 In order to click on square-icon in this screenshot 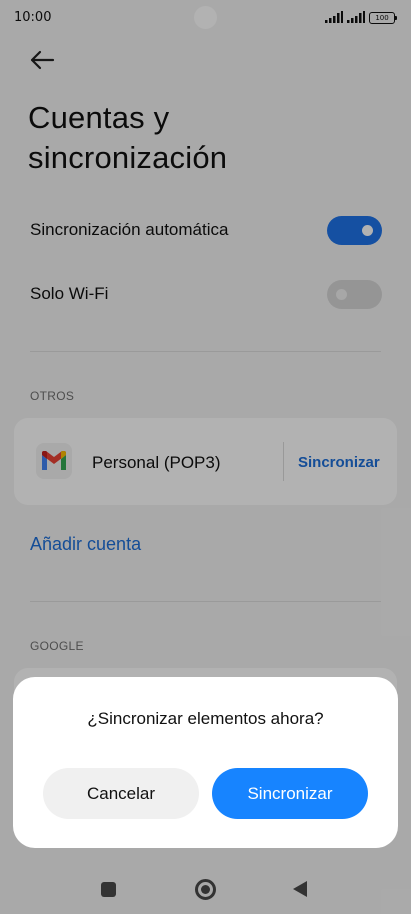, I will do `click(108, 889)`.